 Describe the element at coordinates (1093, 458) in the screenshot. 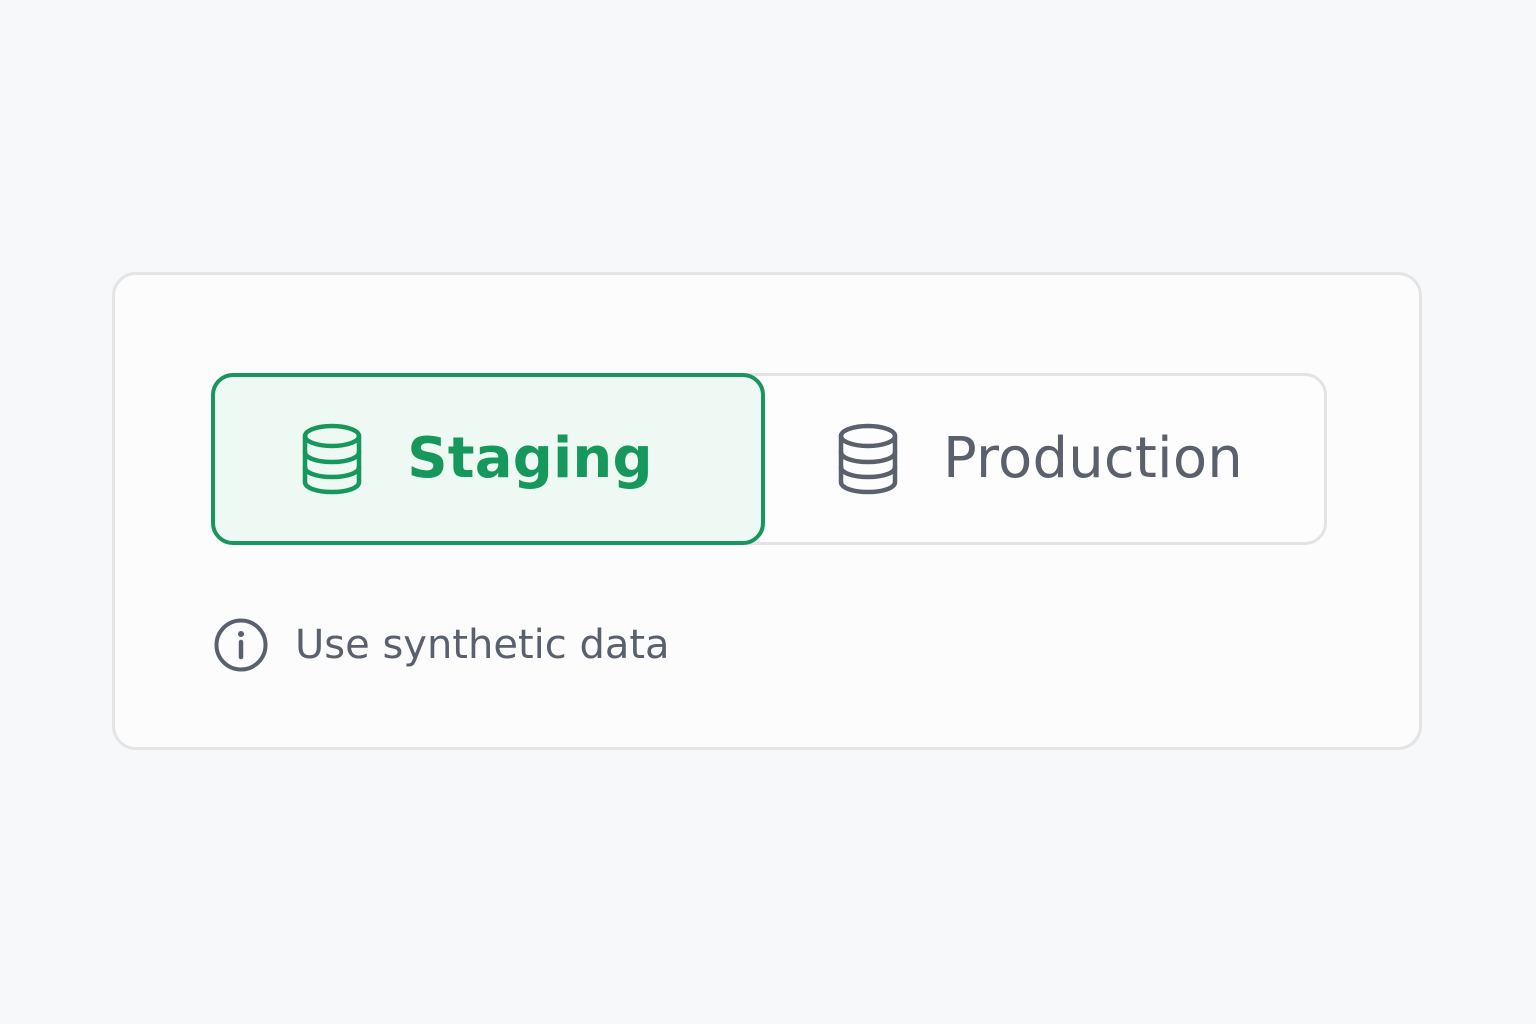

I see `environment-option-label: Production` at that location.